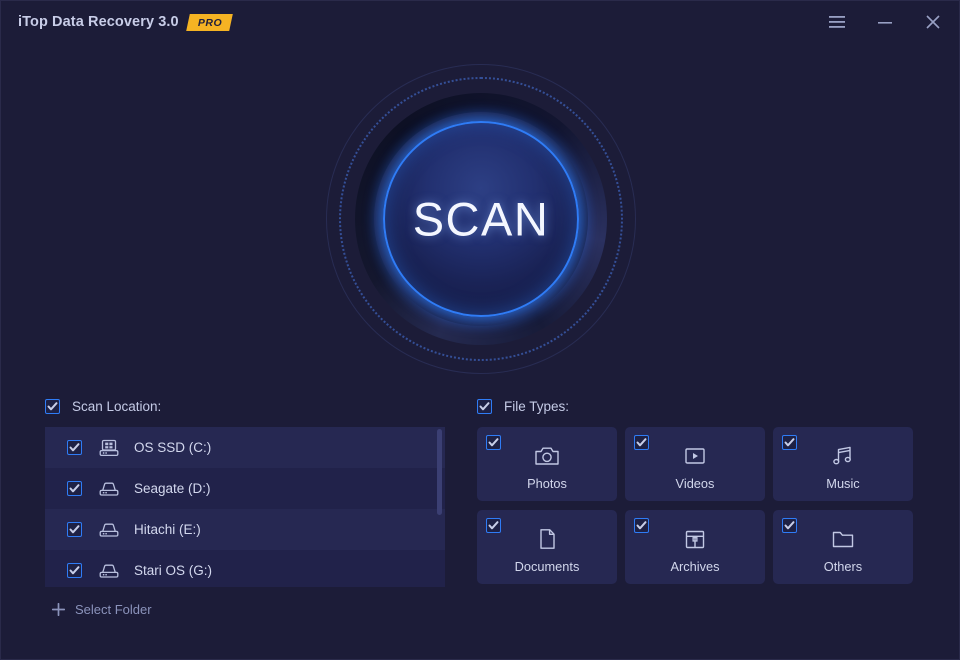  I want to click on scan-location-label: Scan Location:, so click(117, 406).